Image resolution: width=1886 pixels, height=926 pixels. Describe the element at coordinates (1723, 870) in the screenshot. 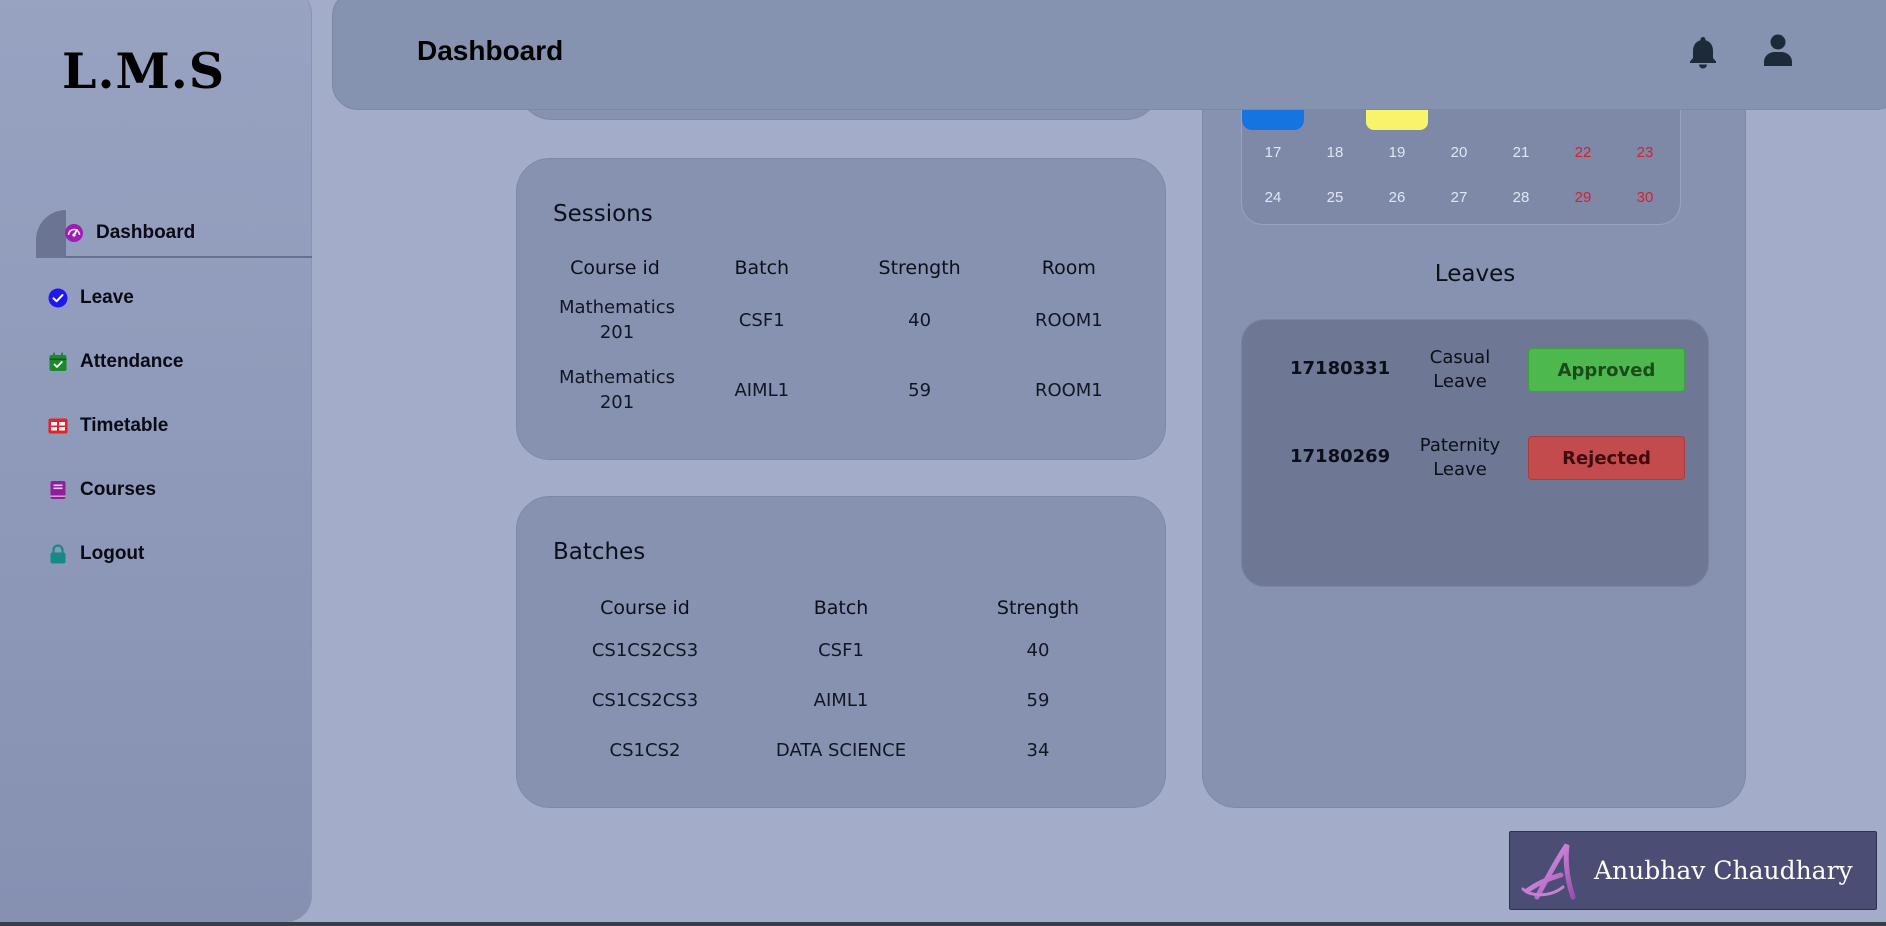

I see `author-name: Anubhav Chaudhary` at that location.